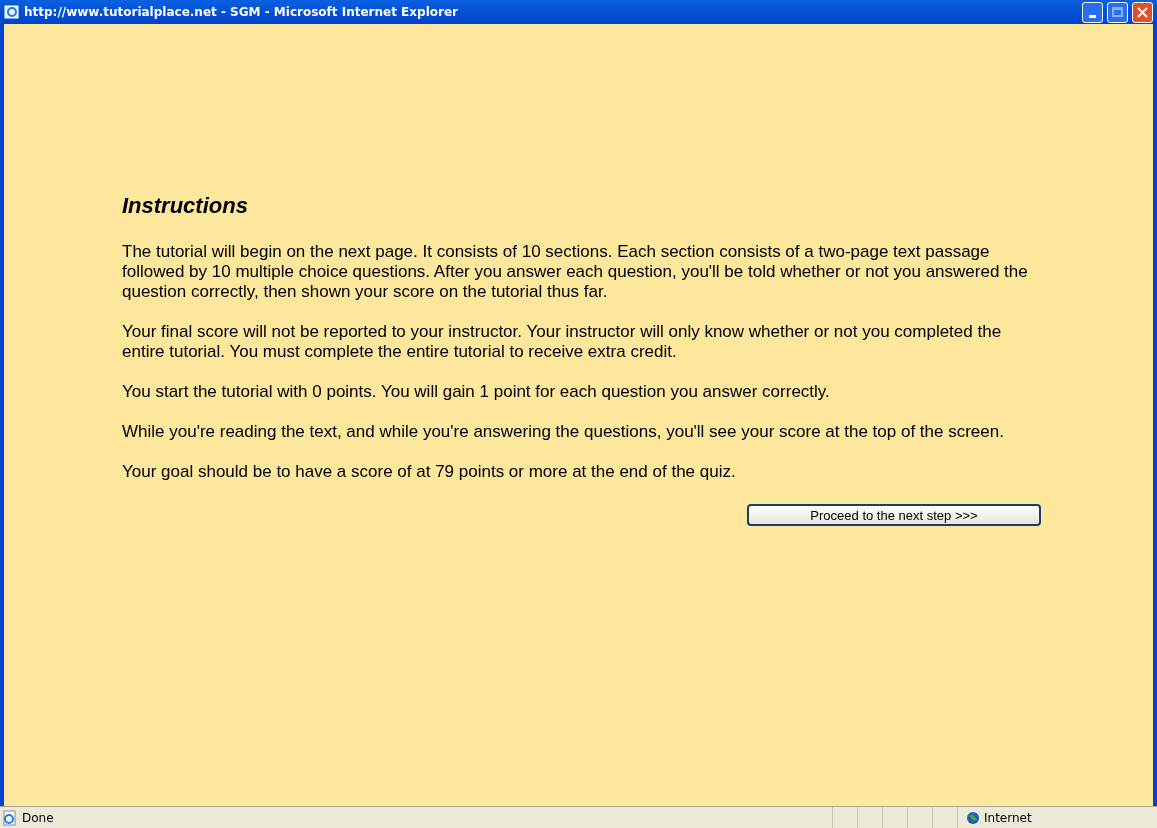  I want to click on proceed-button: Proceed to the next step >>>, so click(894, 515).